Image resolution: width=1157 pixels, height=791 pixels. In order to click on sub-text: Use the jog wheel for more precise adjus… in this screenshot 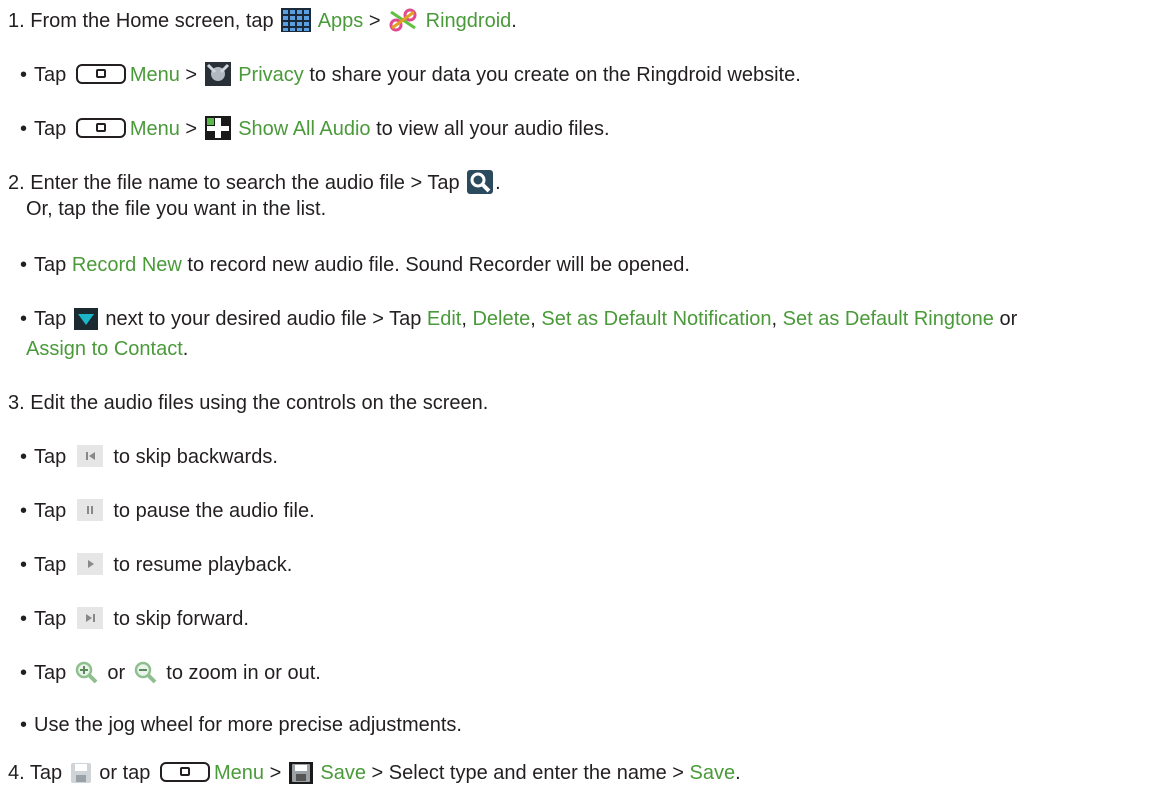, I will do `click(248, 725)`.